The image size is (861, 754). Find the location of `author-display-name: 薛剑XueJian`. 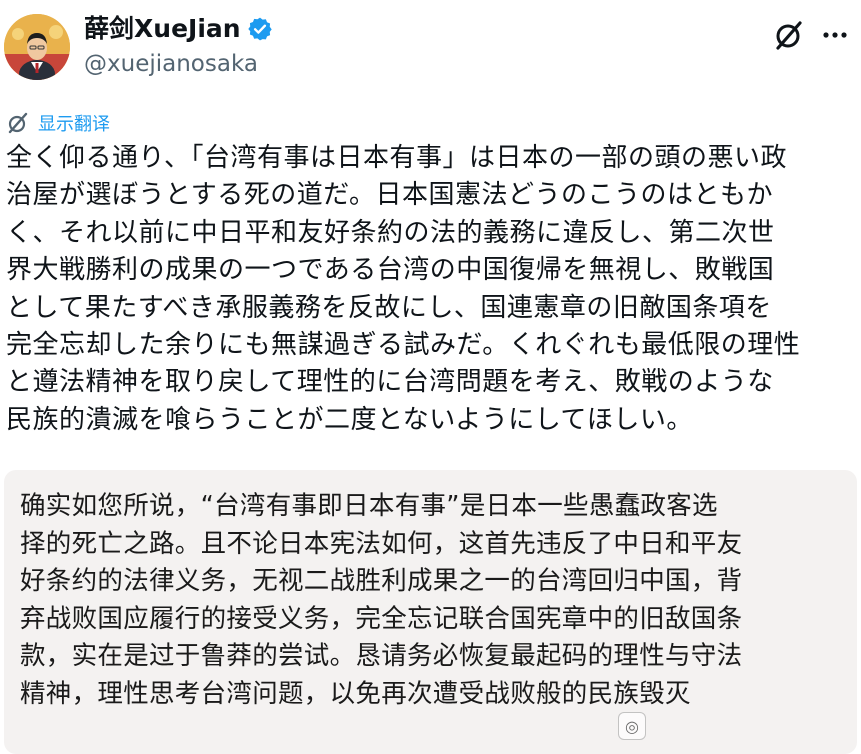

author-display-name: 薛剑XueJian is located at coordinates (178, 29).